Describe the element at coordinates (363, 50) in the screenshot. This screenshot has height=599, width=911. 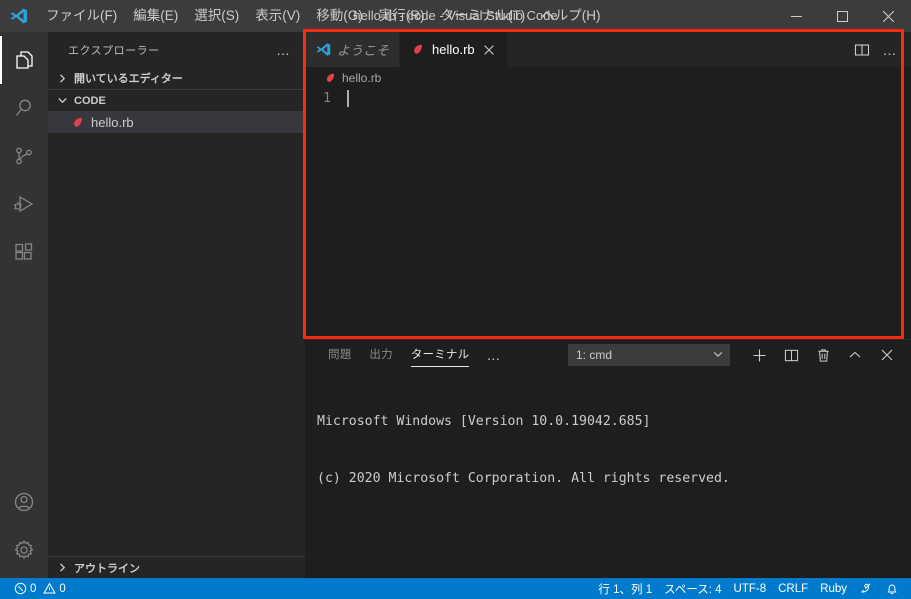
I see `tab-welcome-label: ようこそ` at that location.